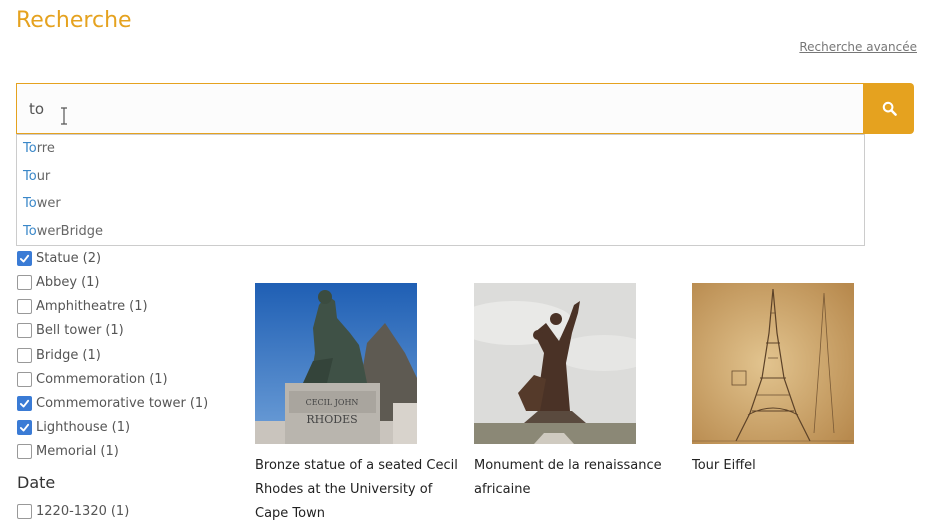 Image resolution: width=933 pixels, height=524 pixels. Describe the element at coordinates (440, 177) in the screenshot. I see `autocomplete-option: Tour` at that location.